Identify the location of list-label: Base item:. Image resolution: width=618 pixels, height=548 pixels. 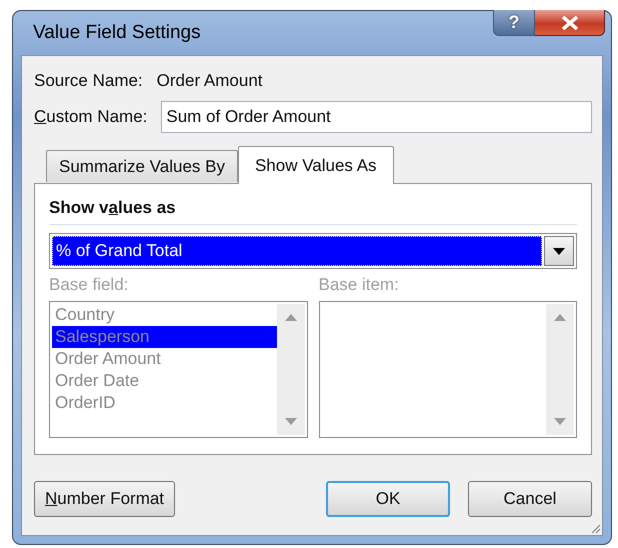
(359, 285).